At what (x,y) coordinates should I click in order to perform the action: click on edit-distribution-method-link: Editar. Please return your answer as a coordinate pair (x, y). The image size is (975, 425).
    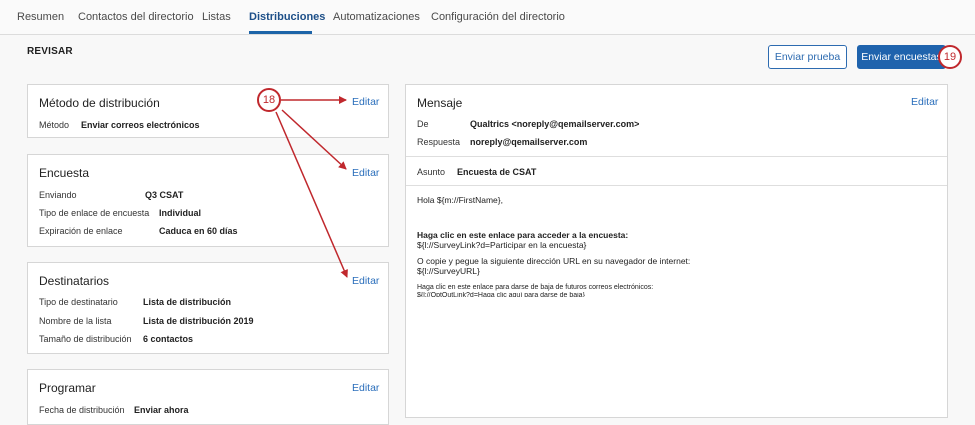
    Looking at the image, I should click on (365, 102).